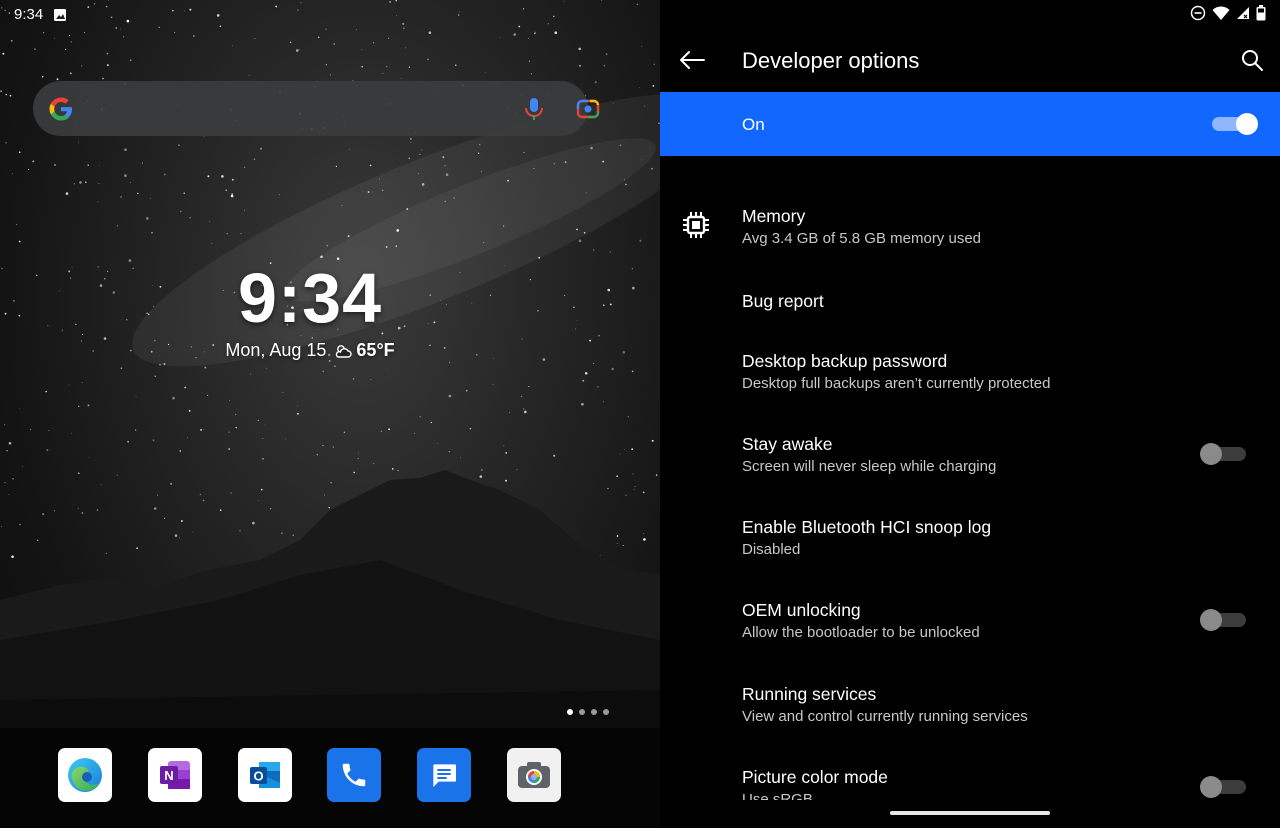  Describe the element at coordinates (534, 109) in the screenshot. I see `voice-search-icon` at that location.